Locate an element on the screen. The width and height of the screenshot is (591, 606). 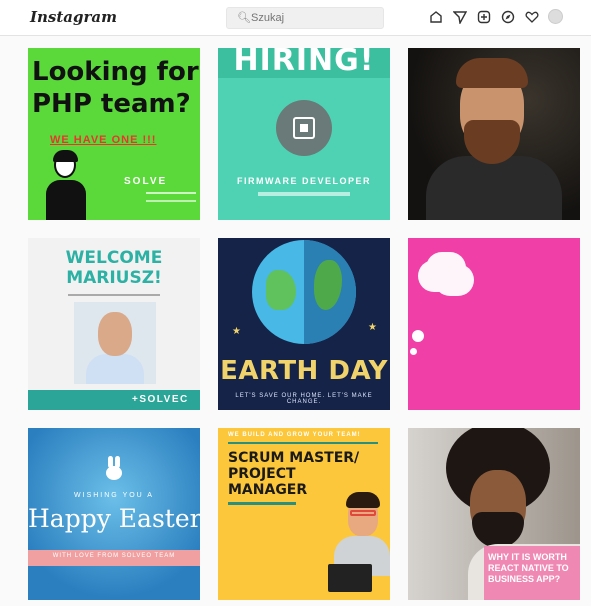
post-heading: Happy Easter! is located at coordinates (114, 518).